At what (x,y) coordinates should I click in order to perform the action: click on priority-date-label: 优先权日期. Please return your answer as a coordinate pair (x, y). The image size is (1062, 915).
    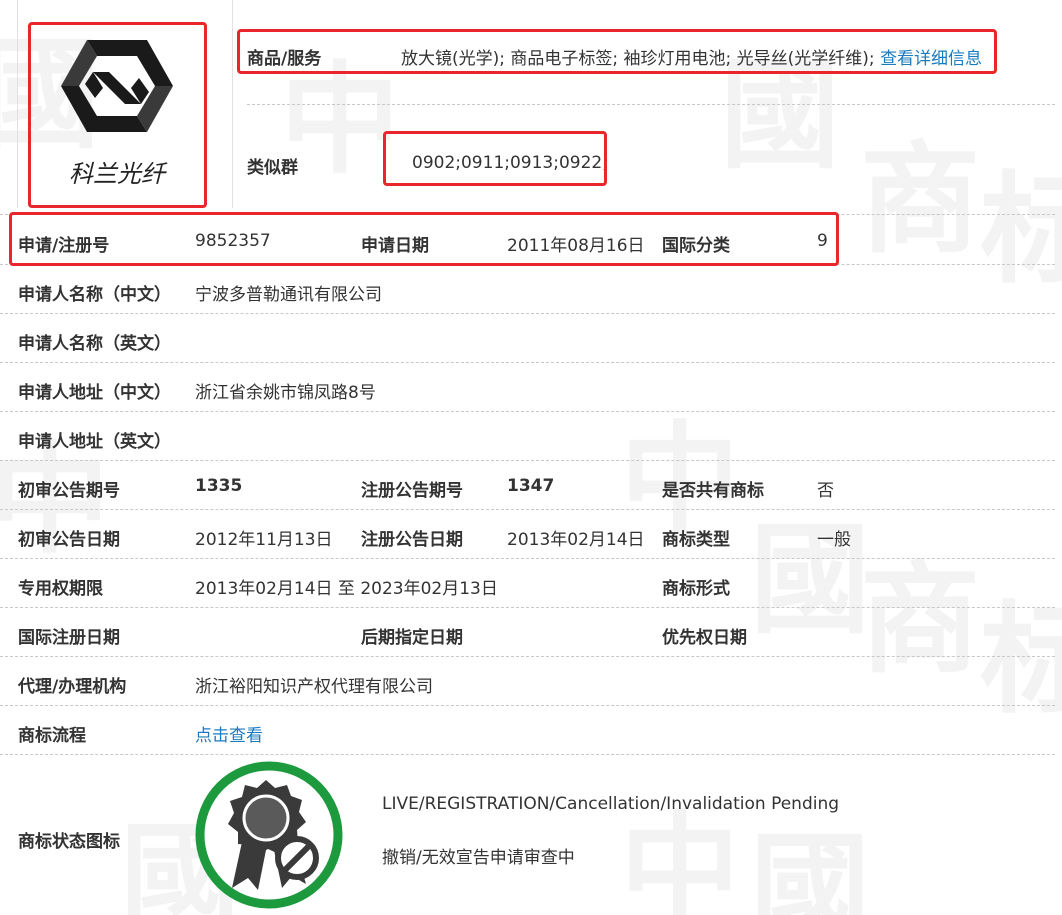
    Looking at the image, I should click on (704, 638).